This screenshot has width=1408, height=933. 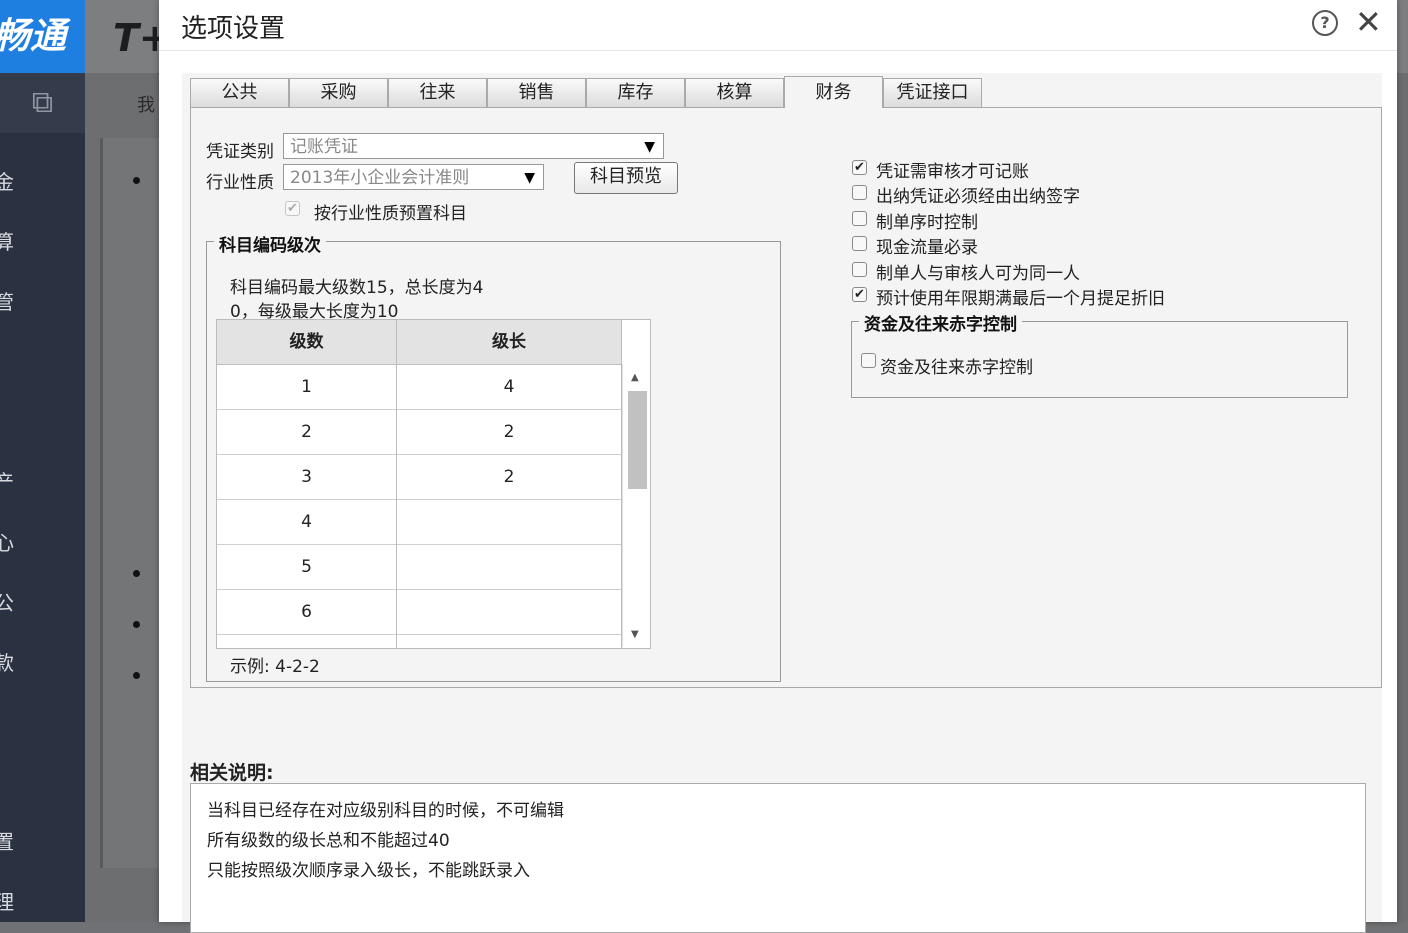 I want to click on sidebar-item: 理, so click(x=7, y=900).